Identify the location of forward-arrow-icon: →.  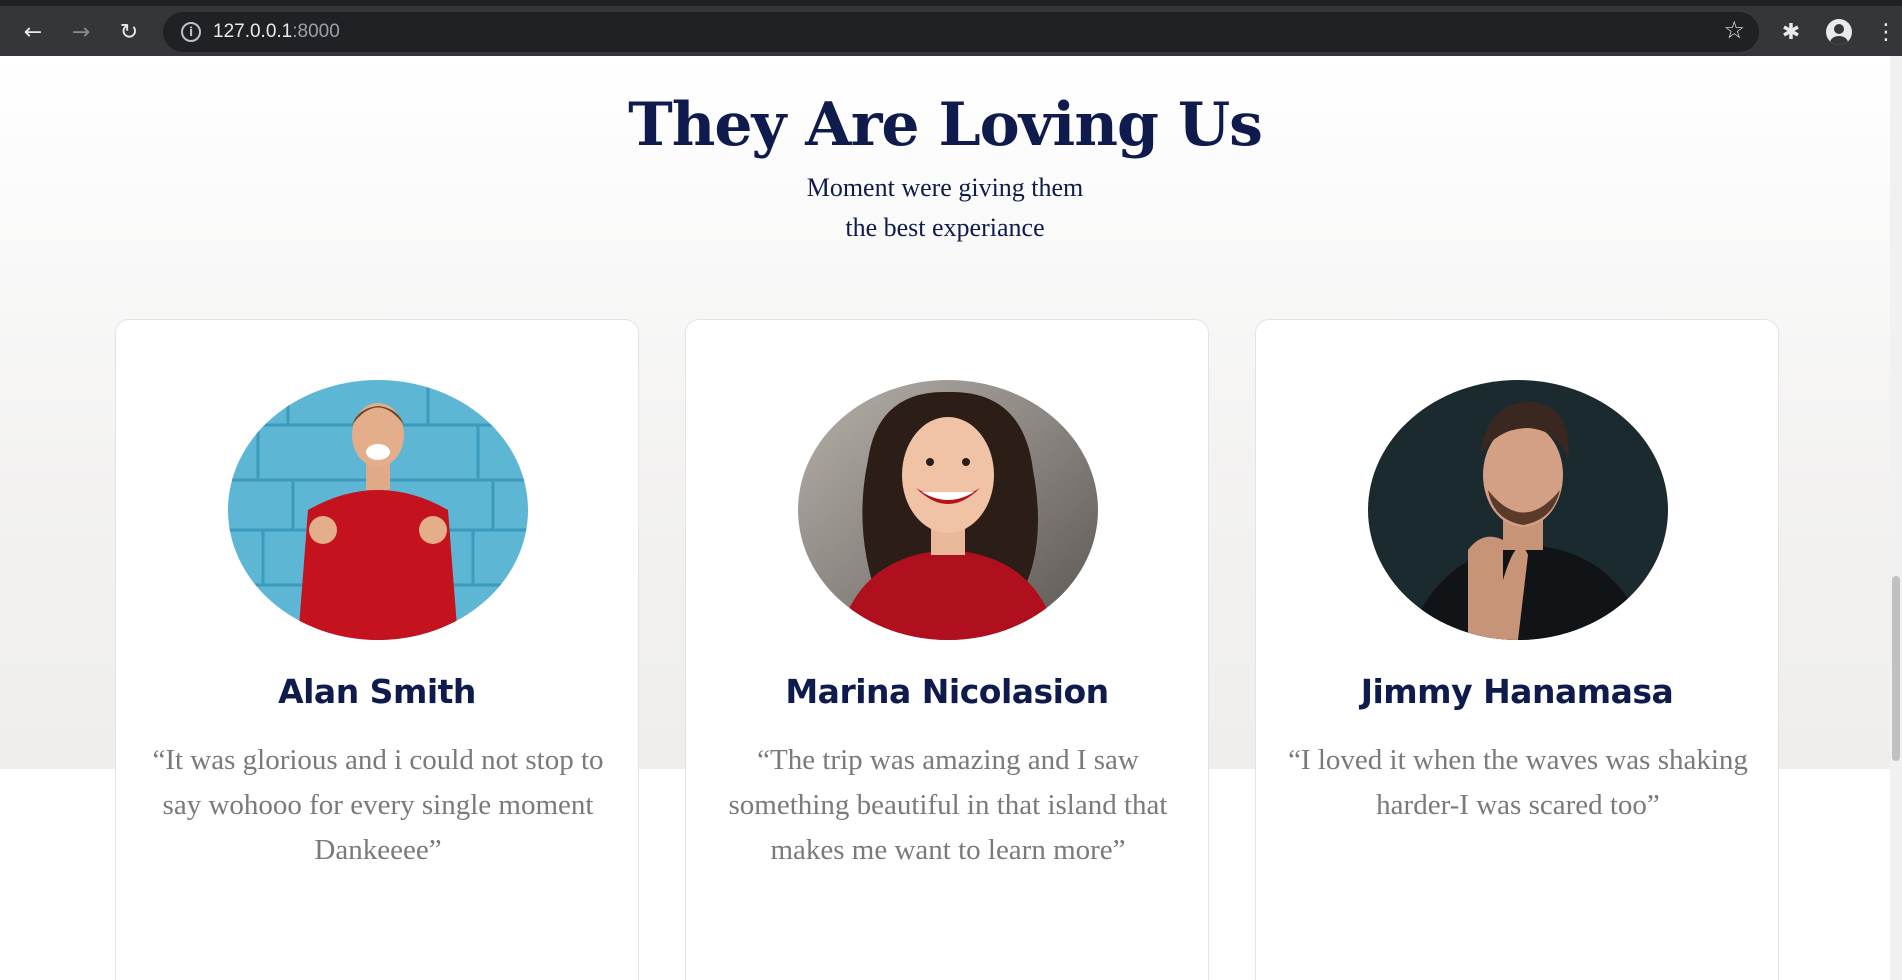
(81, 32).